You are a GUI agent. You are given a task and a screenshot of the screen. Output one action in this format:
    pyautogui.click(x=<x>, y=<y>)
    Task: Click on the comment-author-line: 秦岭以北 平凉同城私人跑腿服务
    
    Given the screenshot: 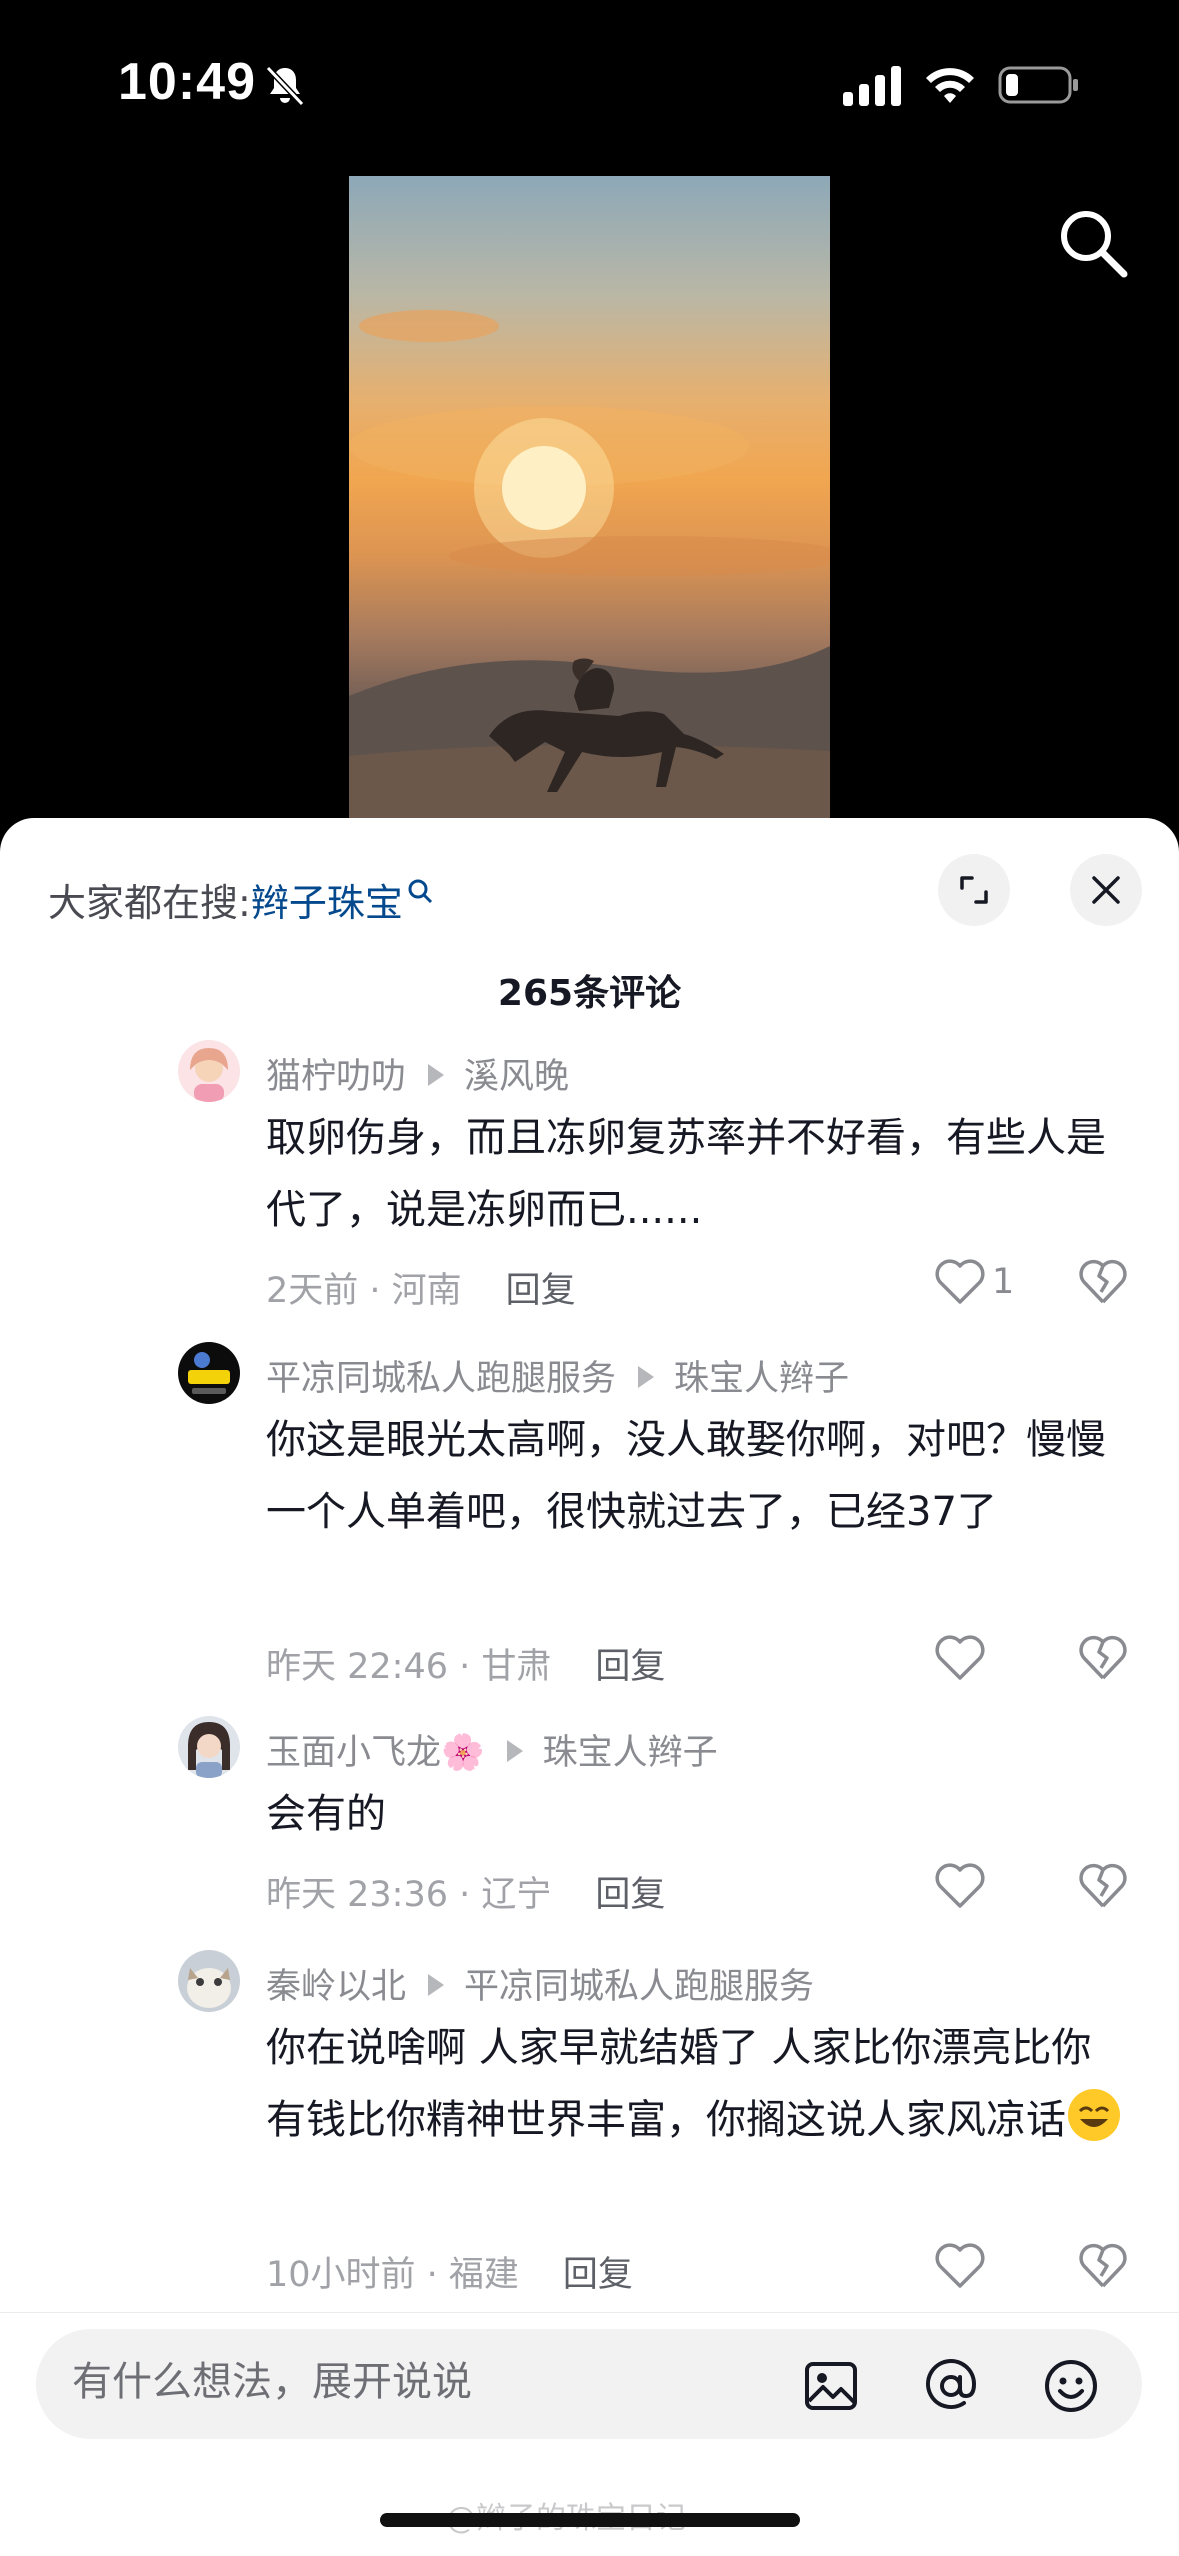 What is the action you would take?
    pyautogui.click(x=540, y=1983)
    